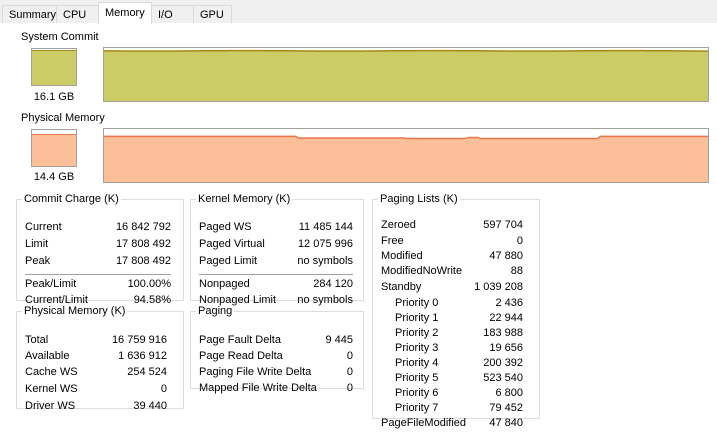  What do you see at coordinates (417, 333) in the screenshot?
I see `priority-2-label: Priority 2` at bounding box center [417, 333].